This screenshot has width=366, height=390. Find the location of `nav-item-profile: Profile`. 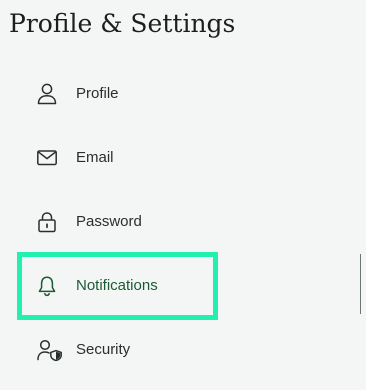

nav-item-profile: Profile is located at coordinates (117, 94).